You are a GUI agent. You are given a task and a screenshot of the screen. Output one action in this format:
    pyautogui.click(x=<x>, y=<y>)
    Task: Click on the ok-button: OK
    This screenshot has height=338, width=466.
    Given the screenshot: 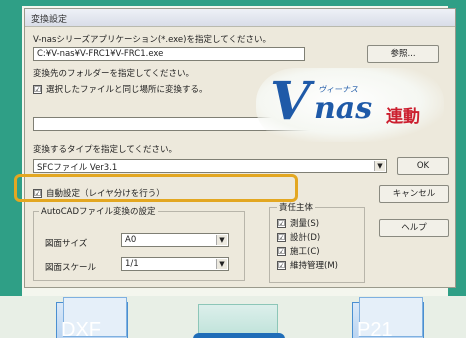 What is the action you would take?
    pyautogui.click(x=423, y=166)
    